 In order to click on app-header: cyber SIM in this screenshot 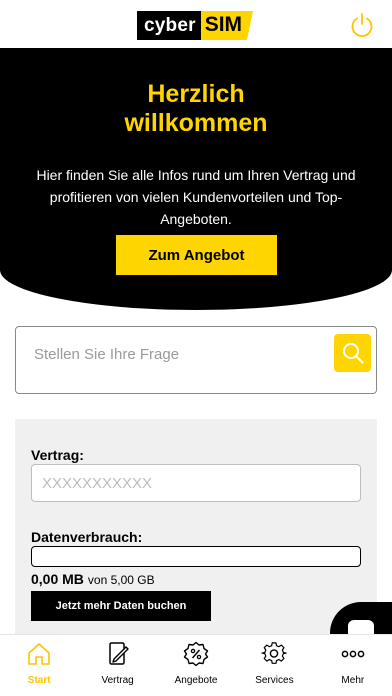, I will do `click(196, 24)`.